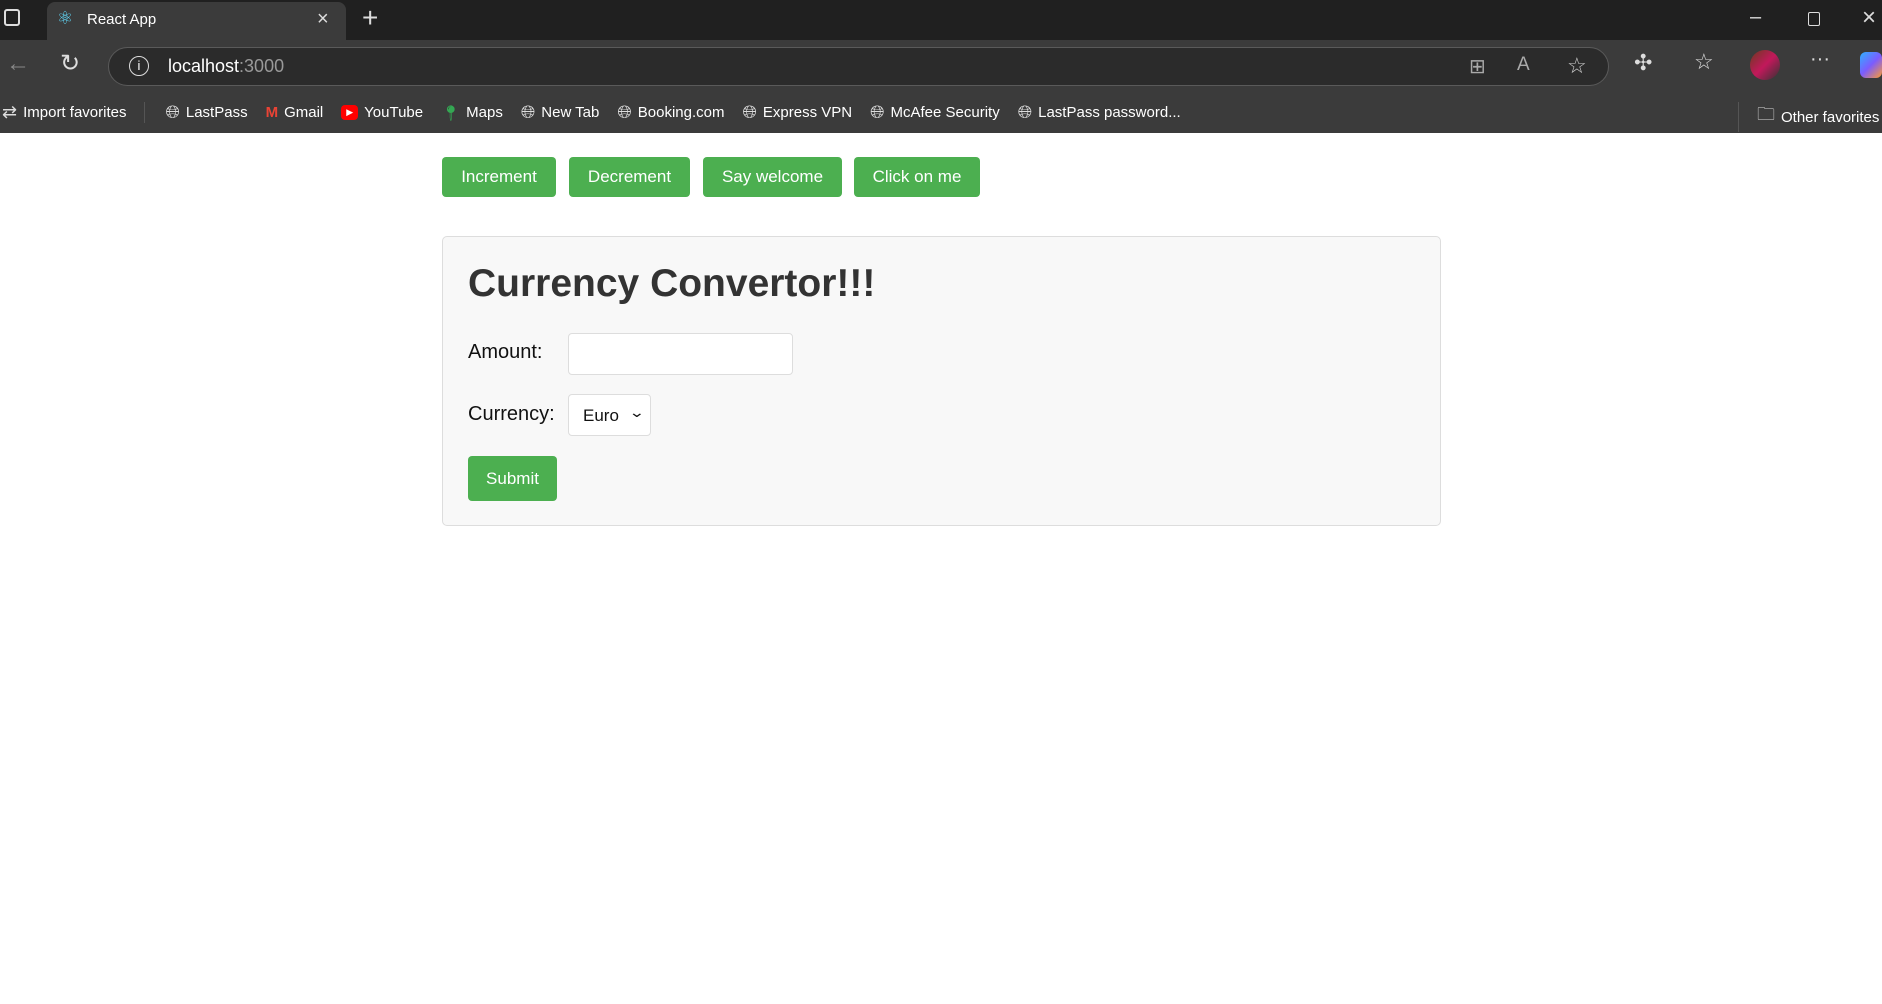  What do you see at coordinates (1755, 17) in the screenshot?
I see `minimize-icon: –` at bounding box center [1755, 17].